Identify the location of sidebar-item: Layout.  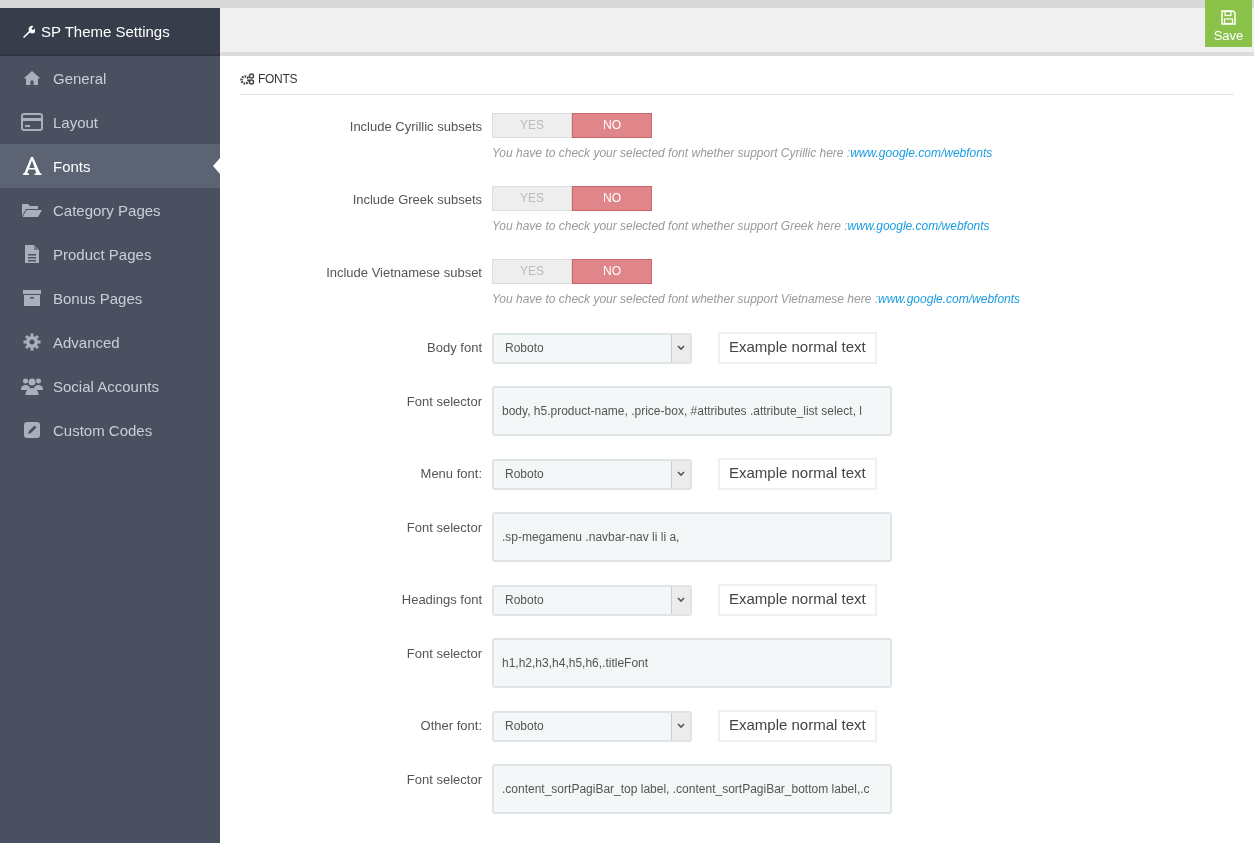
(110, 122).